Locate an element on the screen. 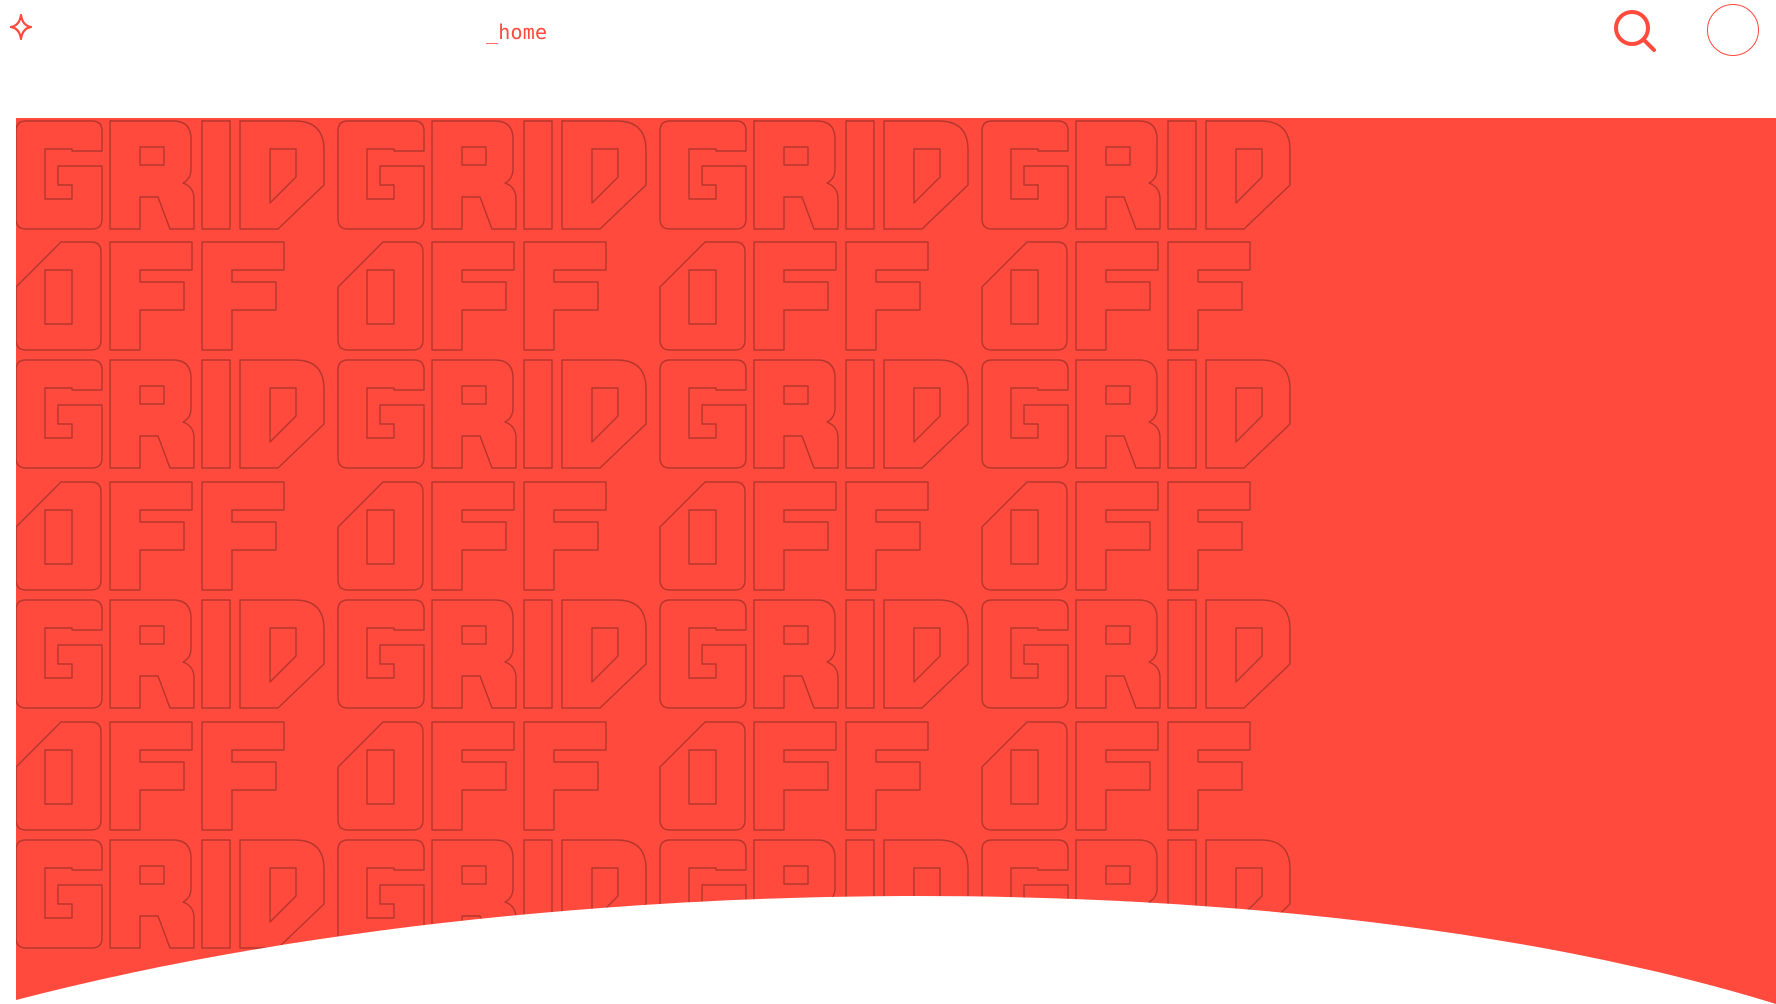 The image size is (1776, 1004). profile-circle-icon is located at coordinates (1733, 30).